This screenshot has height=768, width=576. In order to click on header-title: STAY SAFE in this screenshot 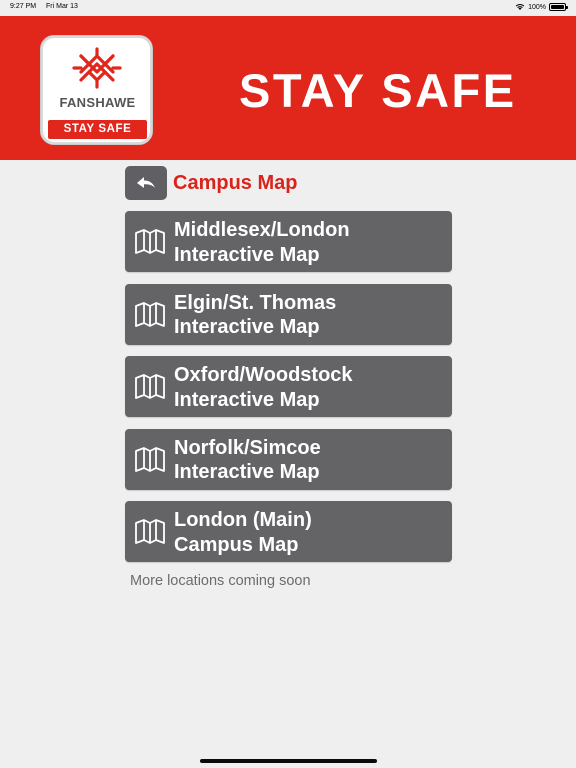, I will do `click(378, 90)`.